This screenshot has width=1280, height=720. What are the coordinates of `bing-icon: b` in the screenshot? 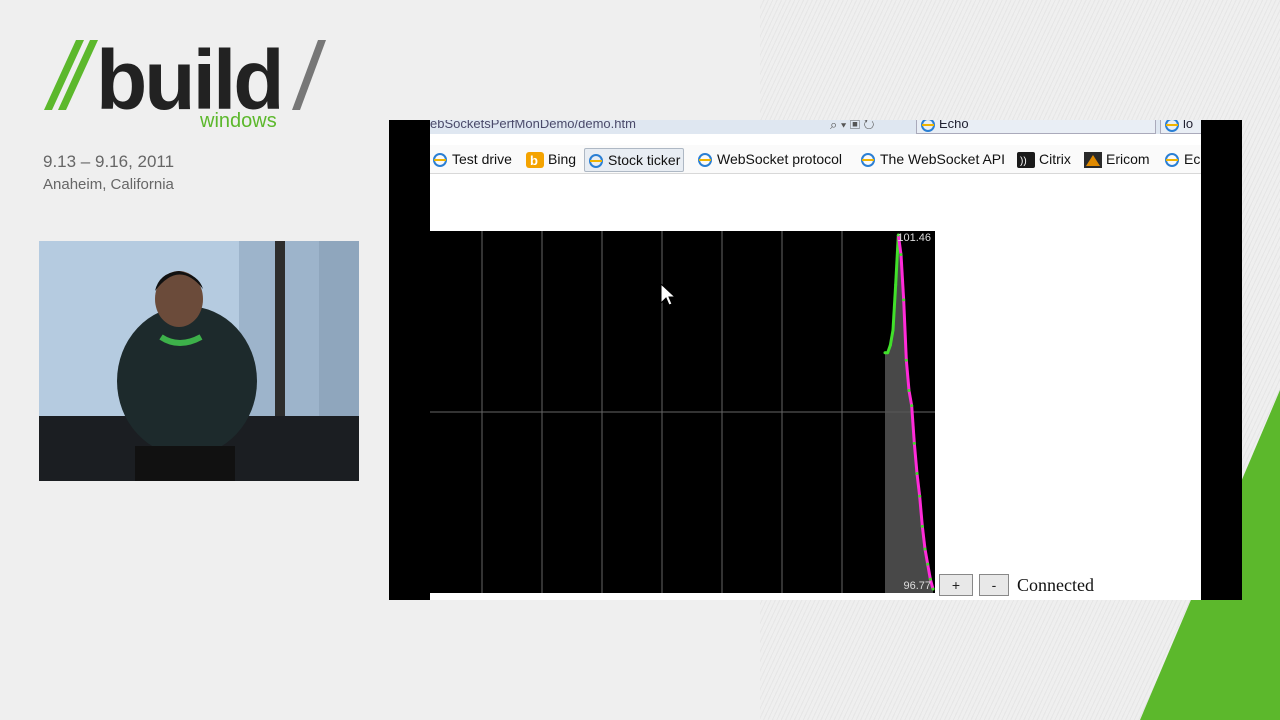 It's located at (535, 160).